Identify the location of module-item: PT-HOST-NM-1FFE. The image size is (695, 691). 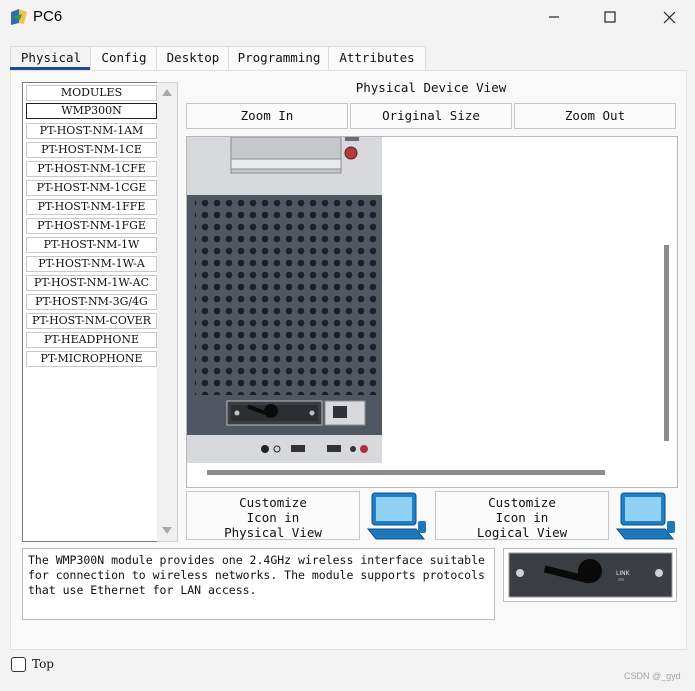
(91, 207).